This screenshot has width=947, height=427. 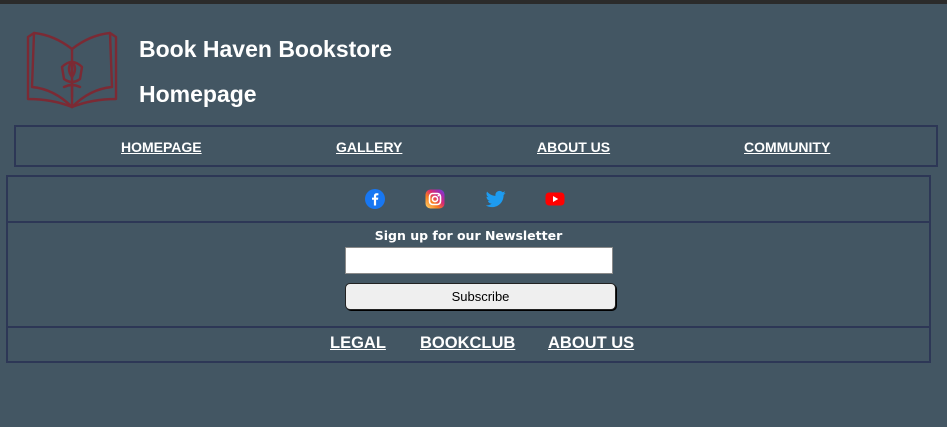 What do you see at coordinates (468, 327) in the screenshot?
I see `footer-divider-bottom` at bounding box center [468, 327].